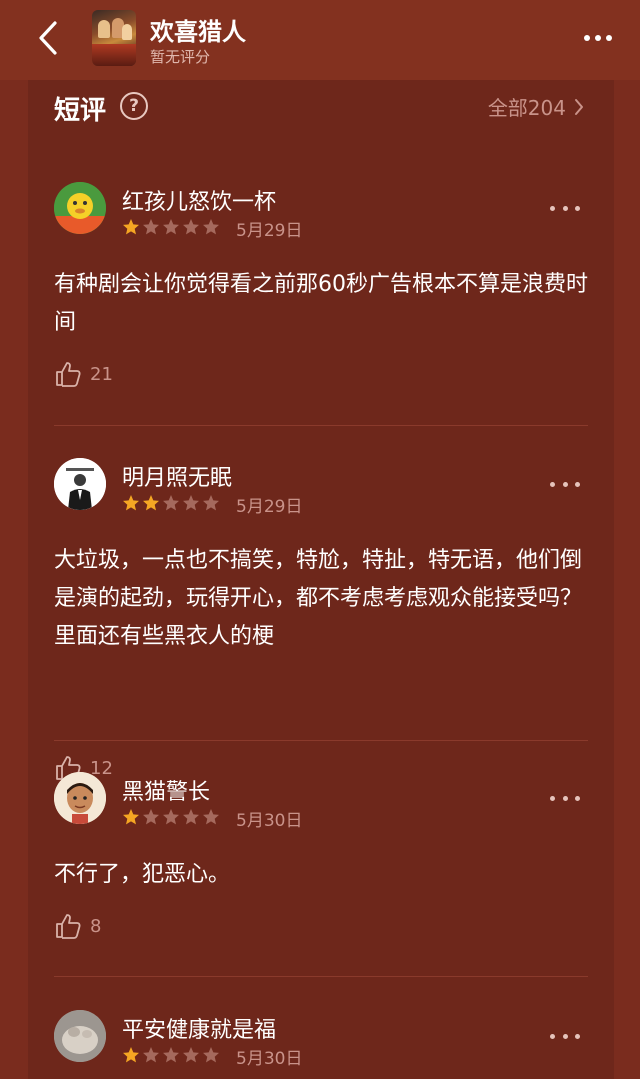 The height and width of the screenshot is (1079, 640). I want to click on chevron-right-icon, so click(579, 106).